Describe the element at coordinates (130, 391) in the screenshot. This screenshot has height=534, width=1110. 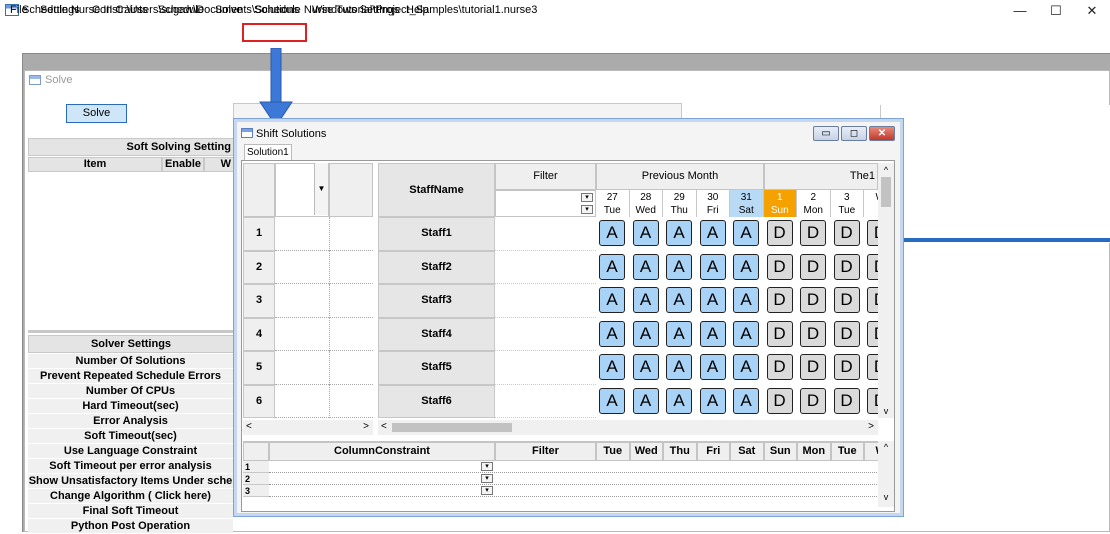
I see `solver-item: Number Of CPUs` at that location.